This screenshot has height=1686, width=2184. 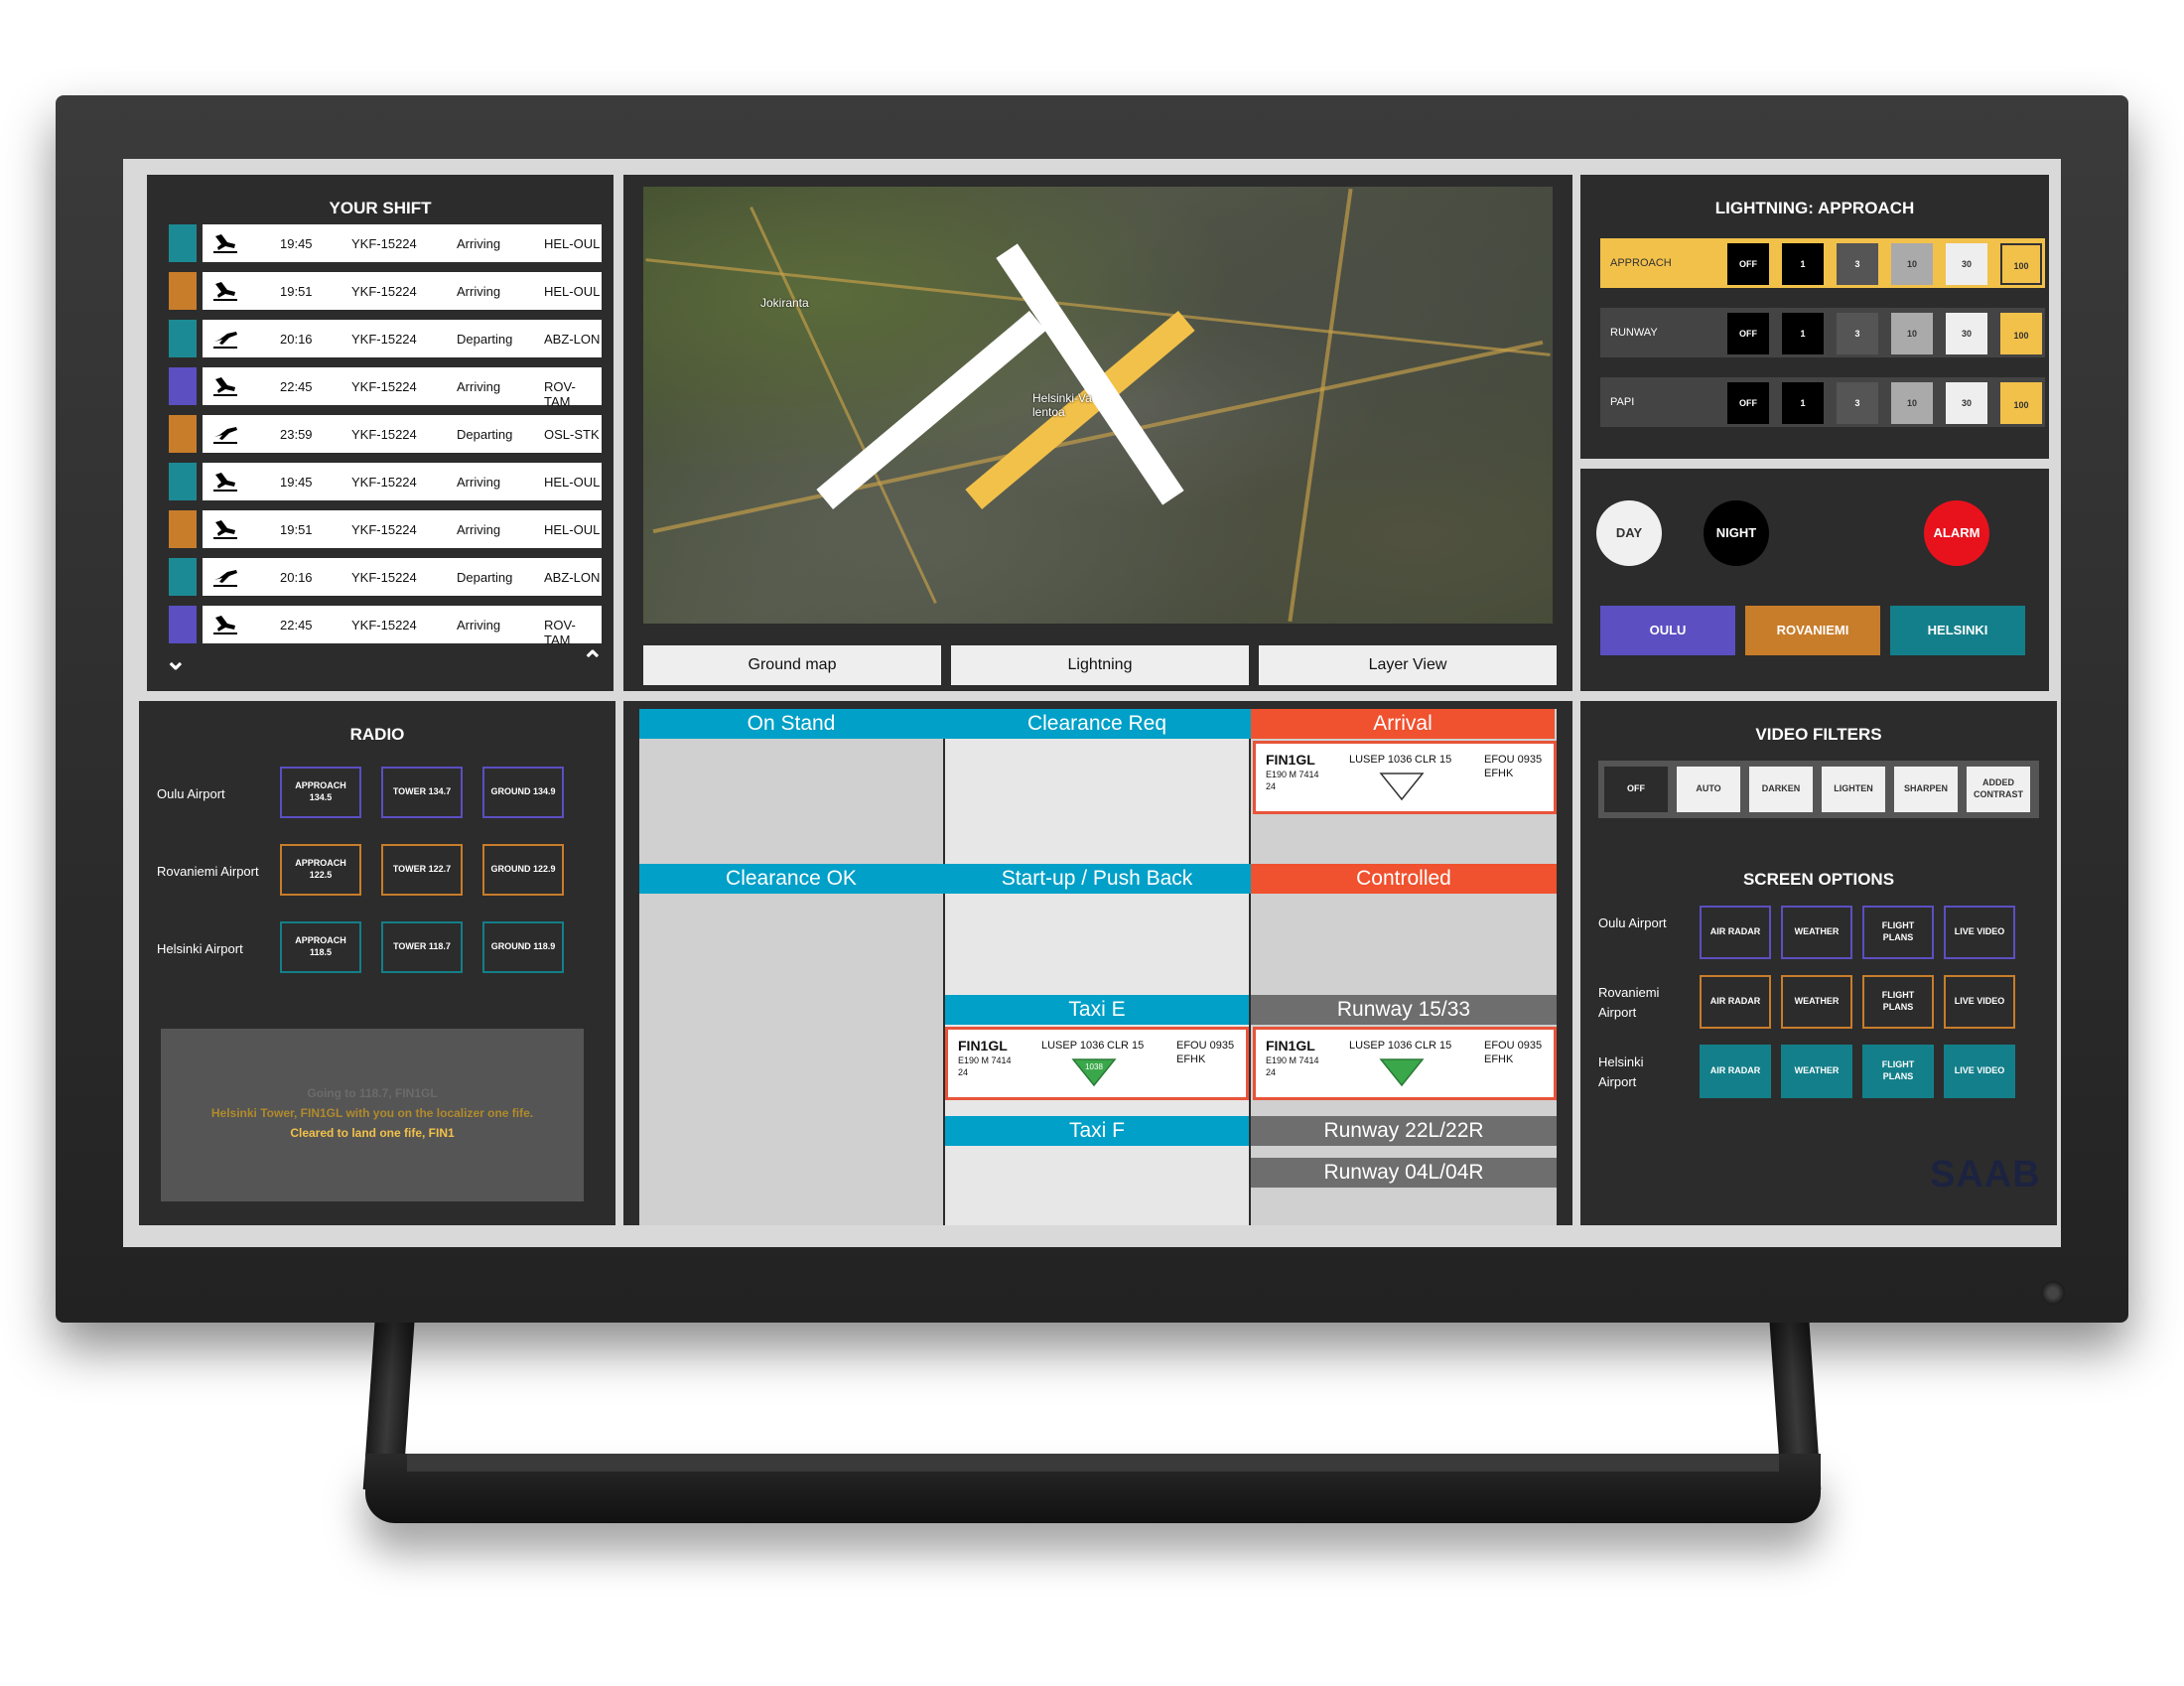 I want to click on lightning-row-runway: RUNWAY OFF 1 3 10 30 100, so click(x=1822, y=332).